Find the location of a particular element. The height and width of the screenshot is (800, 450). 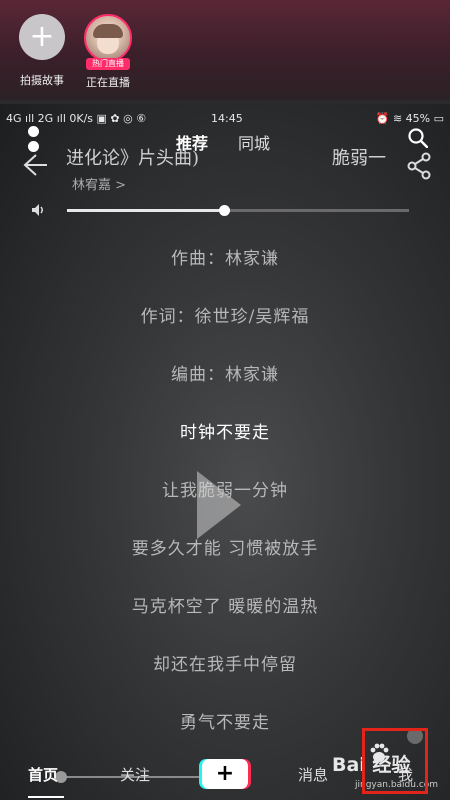

plus-icon: + is located at coordinates (42, 37).